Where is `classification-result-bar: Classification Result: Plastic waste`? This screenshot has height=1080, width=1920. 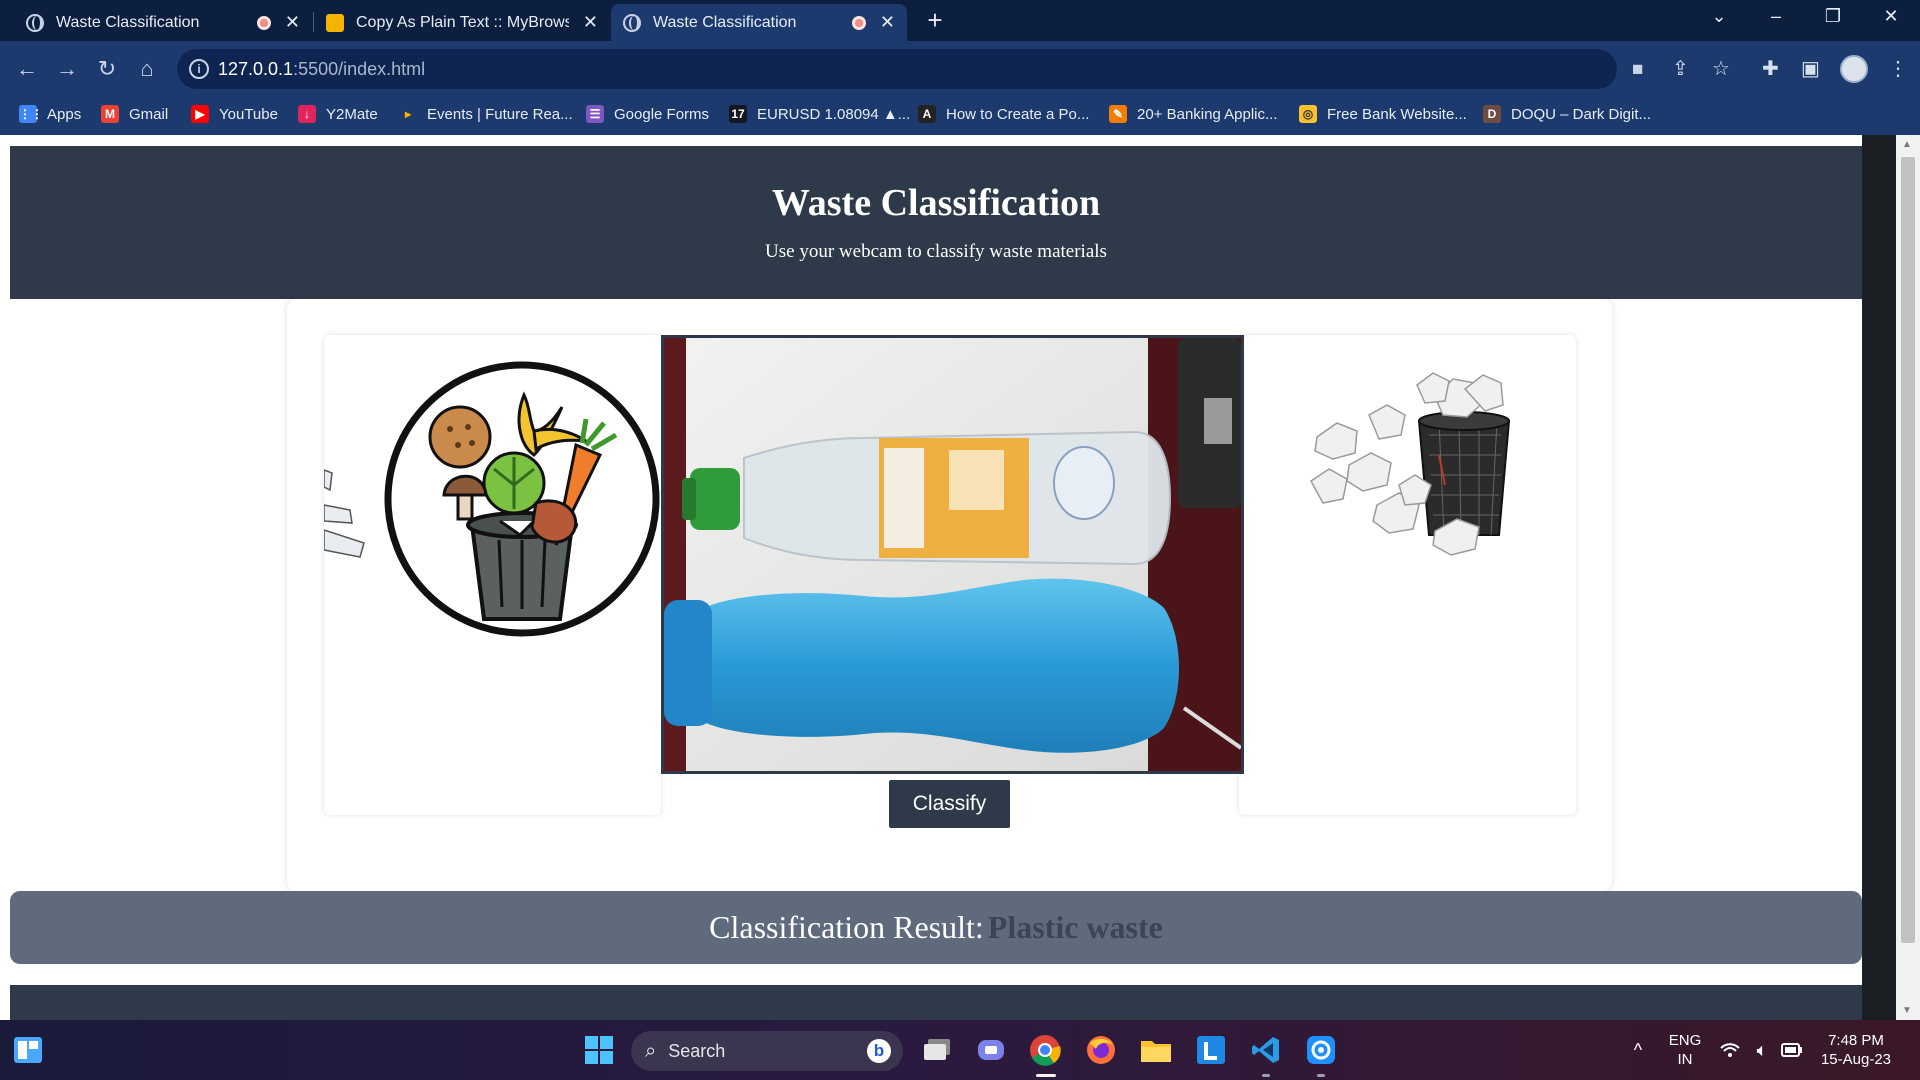
classification-result-bar: Classification Result: Plastic waste is located at coordinates (936, 927).